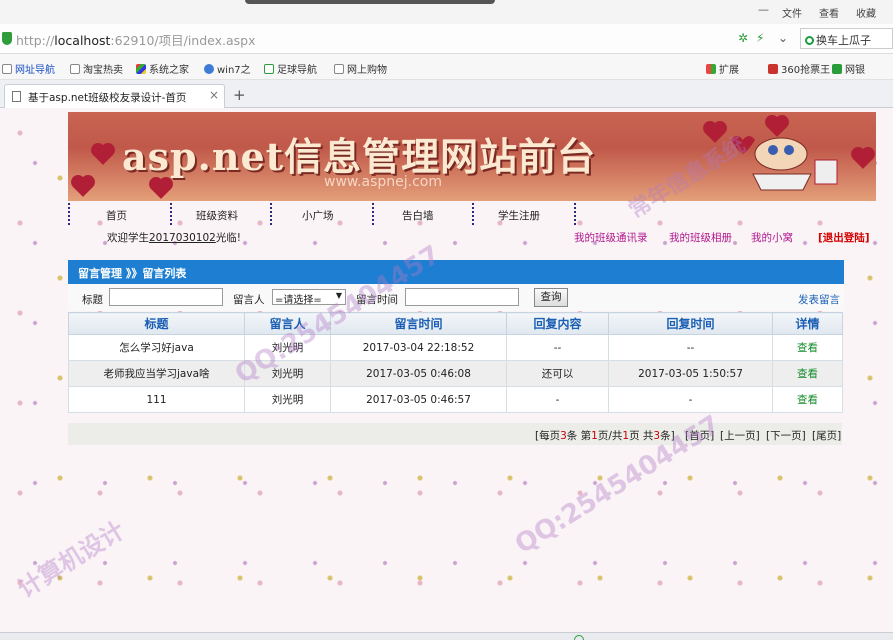 This screenshot has width=893, height=640. I want to click on speed-mode-icon: ⚡, so click(760, 38).